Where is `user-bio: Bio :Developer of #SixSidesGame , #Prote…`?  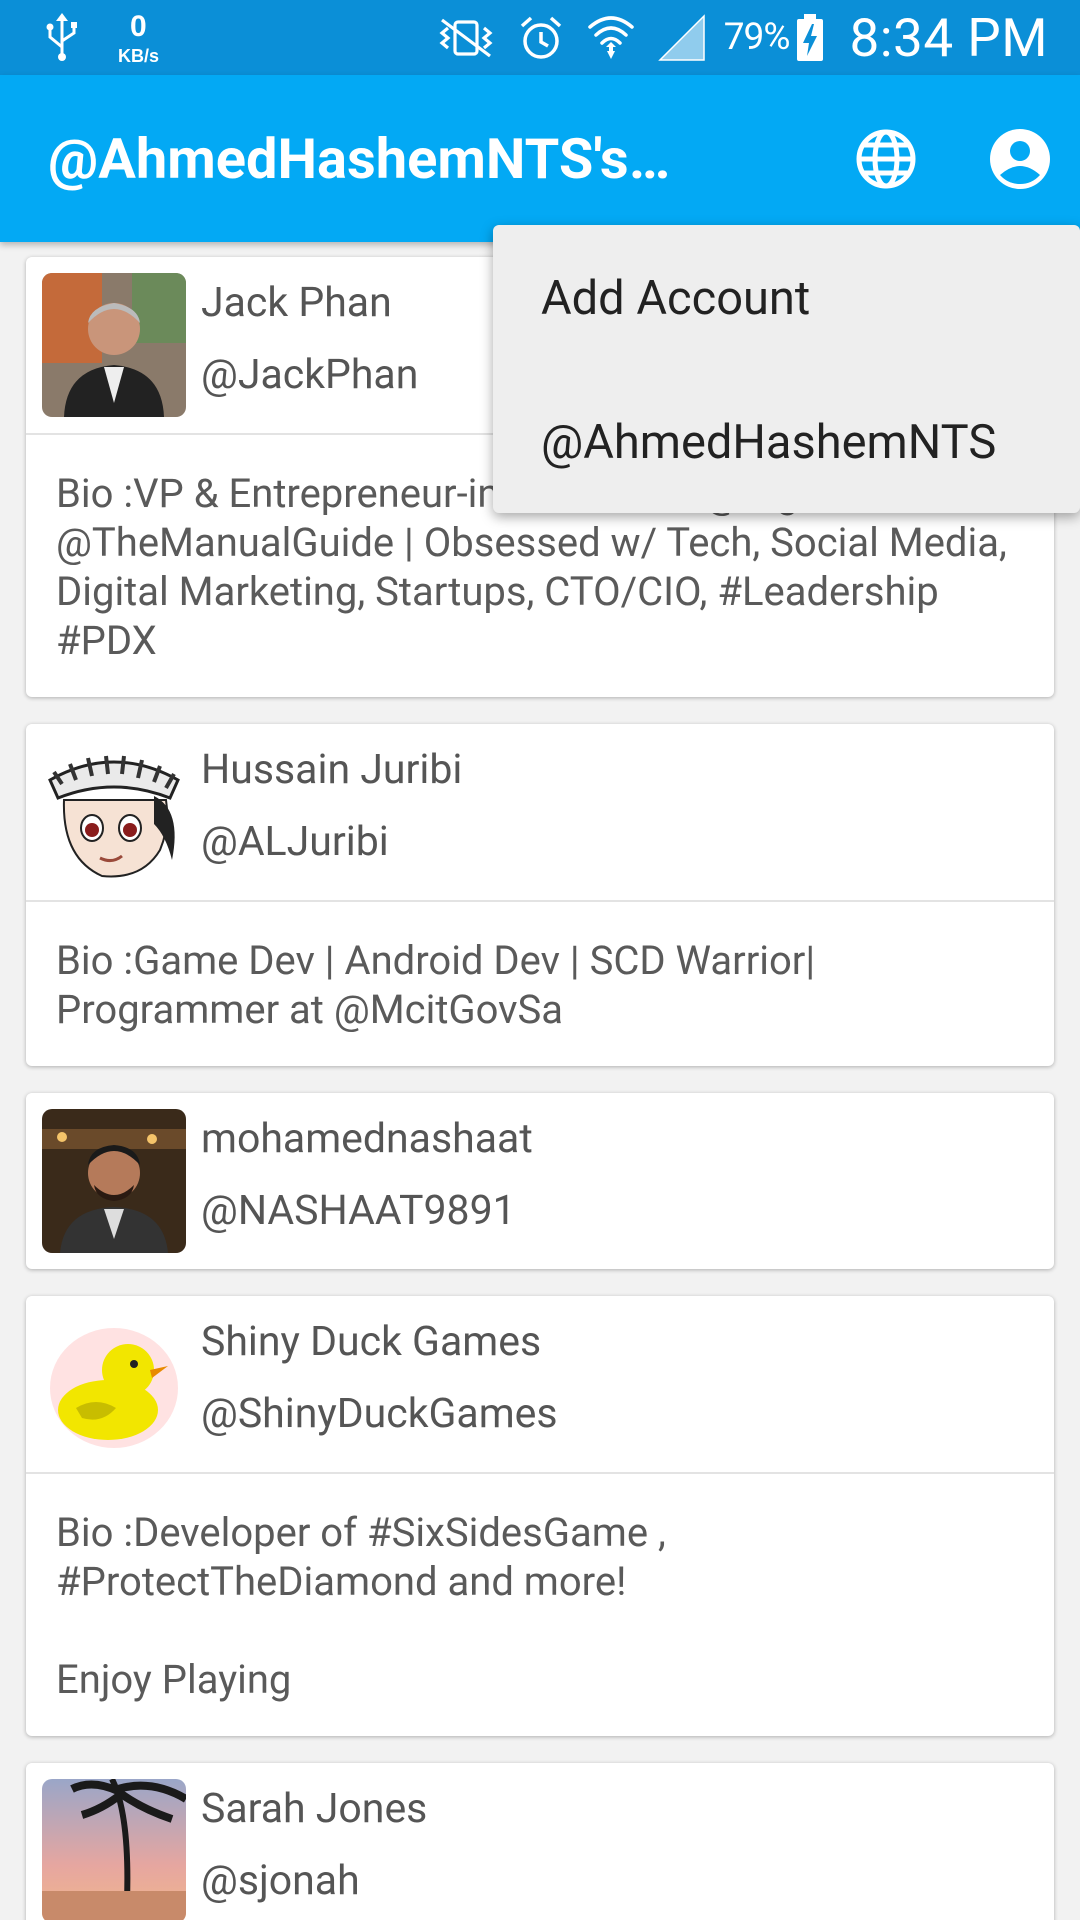 user-bio: Bio :Developer of #SixSidesGame , #Prote… is located at coordinates (361, 1606).